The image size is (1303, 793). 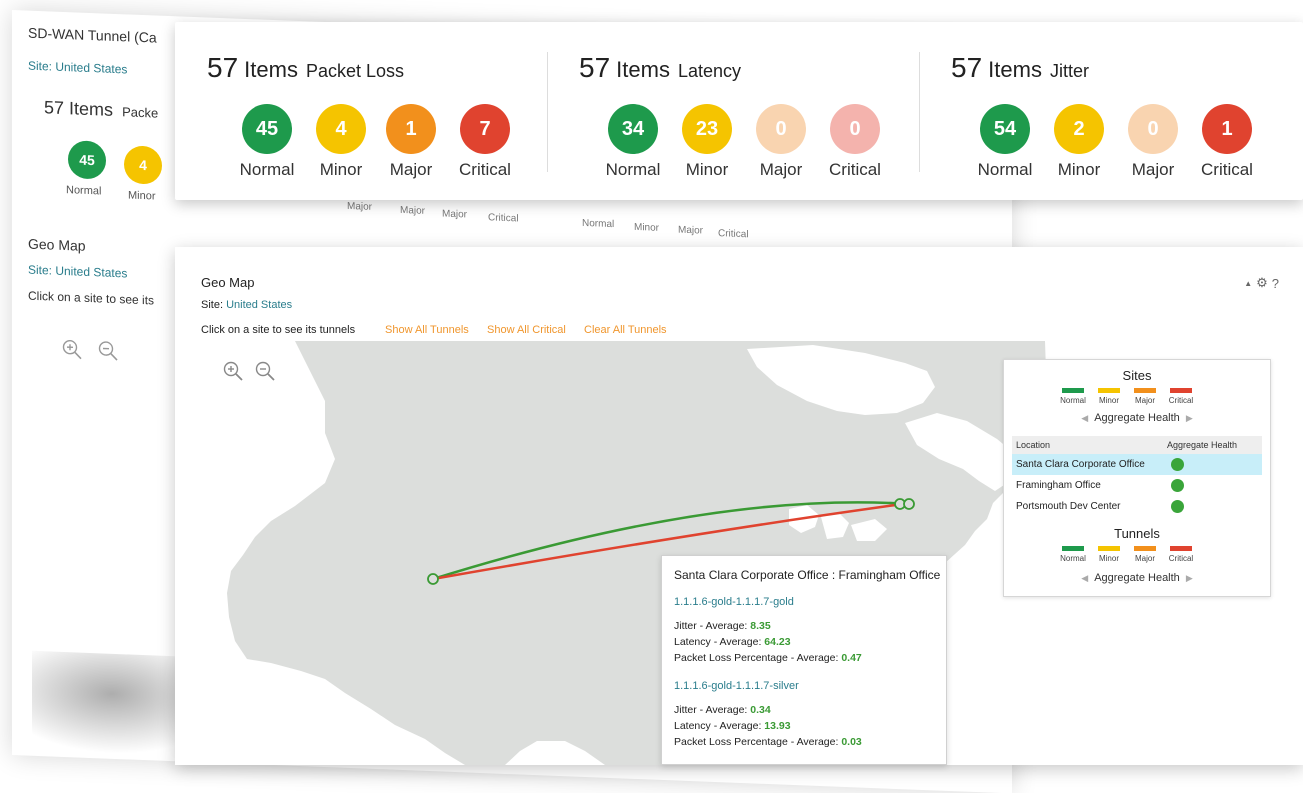 I want to click on items-label: Items, so click(x=643, y=69).